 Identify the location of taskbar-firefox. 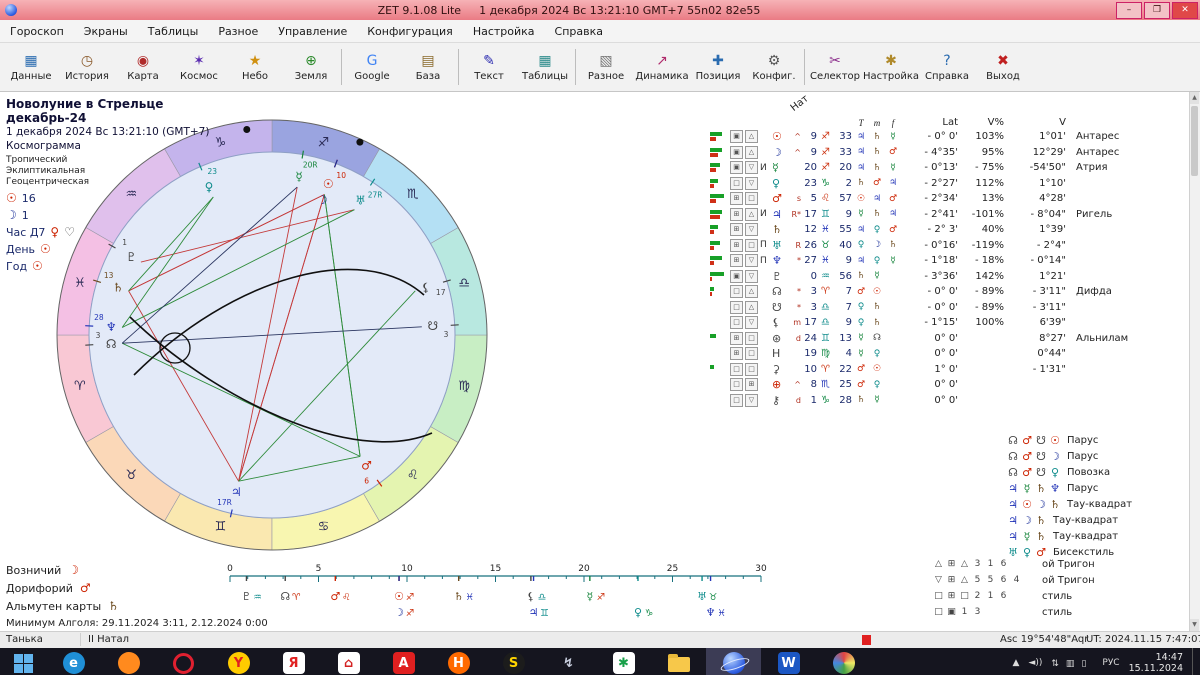
(128, 661).